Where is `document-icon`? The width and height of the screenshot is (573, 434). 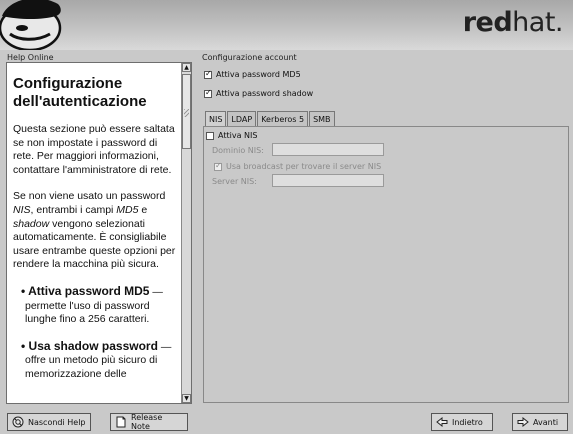
document-icon is located at coordinates (121, 422).